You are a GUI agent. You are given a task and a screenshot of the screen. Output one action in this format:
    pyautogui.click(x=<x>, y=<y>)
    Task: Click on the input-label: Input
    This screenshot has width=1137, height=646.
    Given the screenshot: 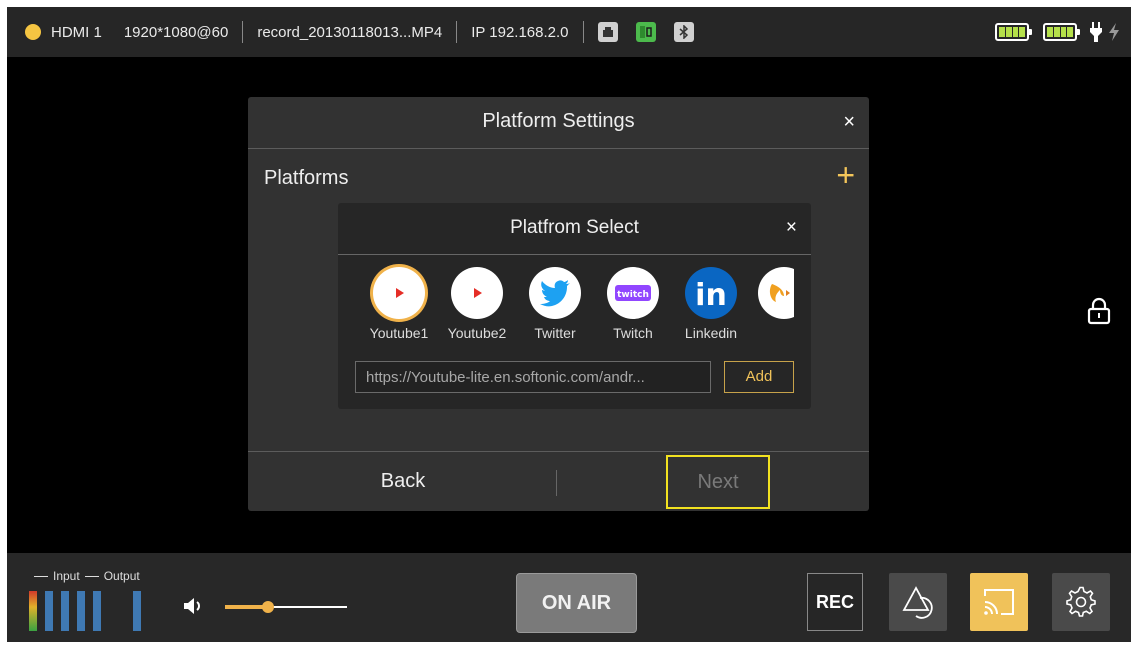 What is the action you would take?
    pyautogui.click(x=66, y=576)
    